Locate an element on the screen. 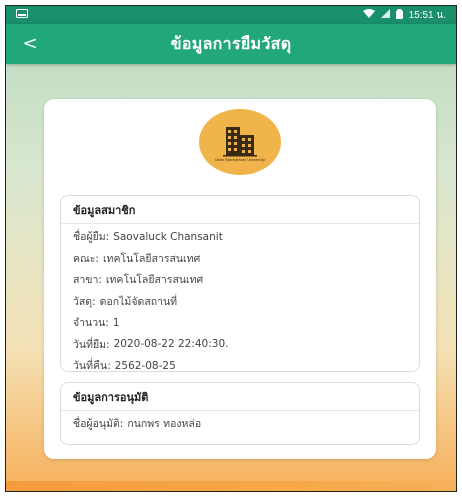  borrower-name-value: Saovaluck Chansanit is located at coordinates (168, 236).